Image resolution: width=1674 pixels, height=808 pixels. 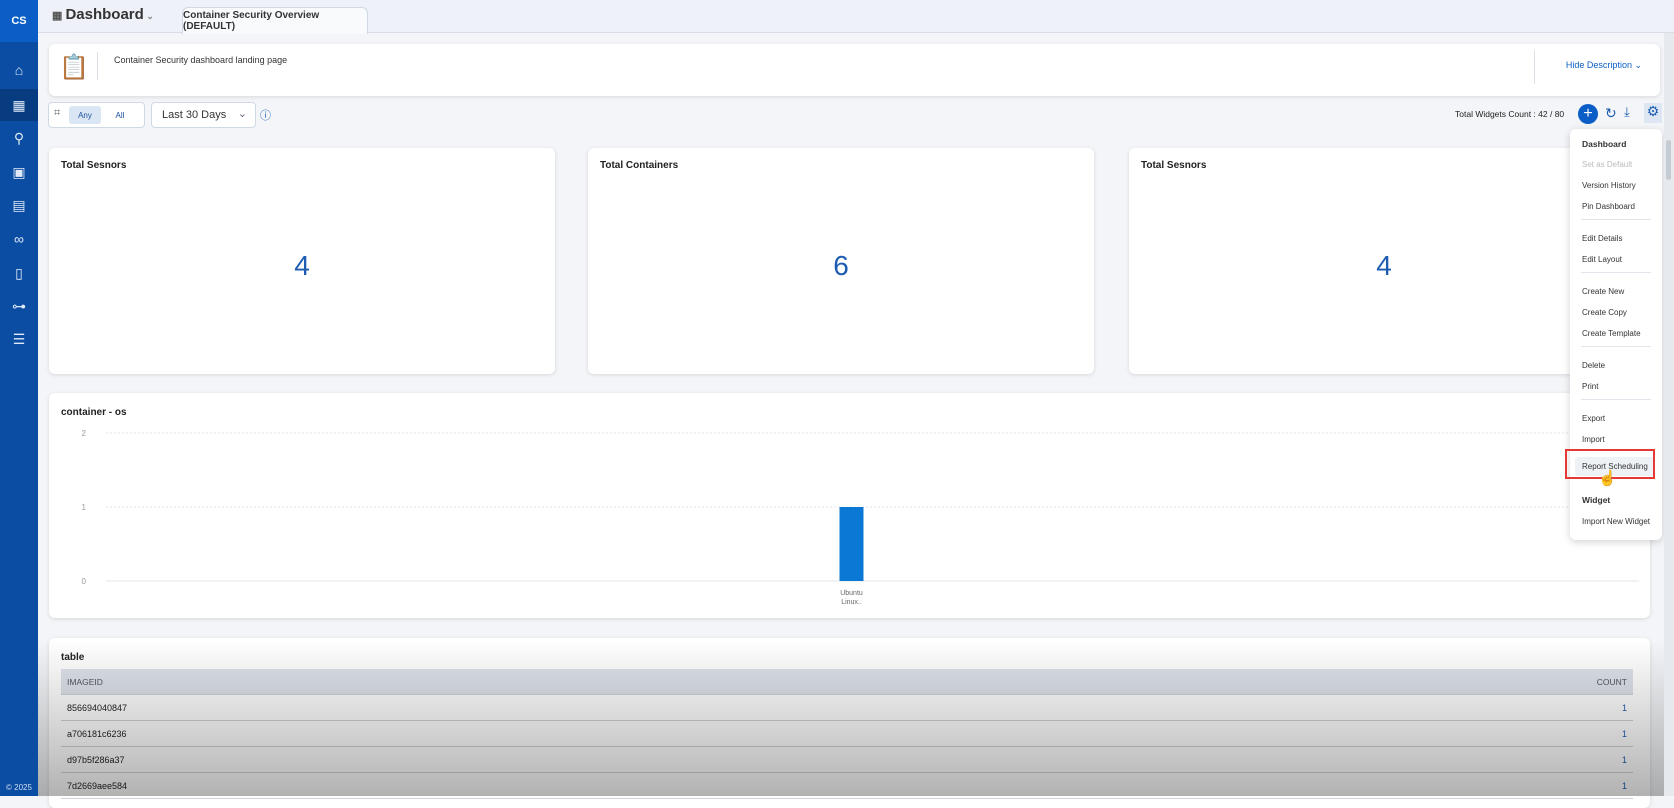 I want to click on kpi-card: Total Containers 6, so click(x=841, y=261).